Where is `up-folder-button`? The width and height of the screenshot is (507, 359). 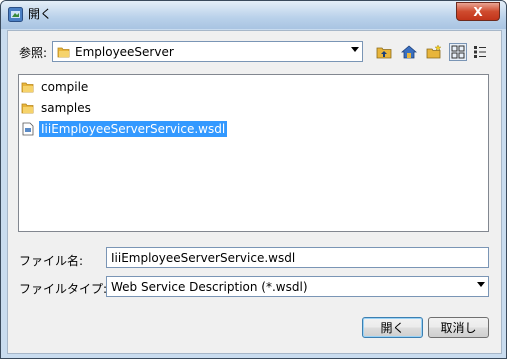 up-folder-button is located at coordinates (384, 52).